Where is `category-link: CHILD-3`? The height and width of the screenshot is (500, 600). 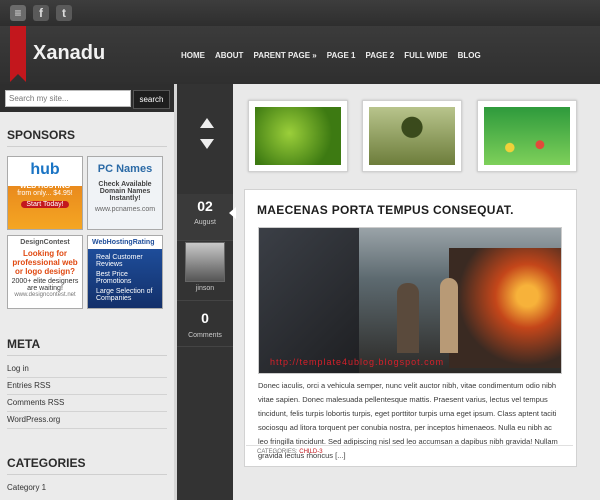 category-link: CHILD-3 is located at coordinates (310, 452).